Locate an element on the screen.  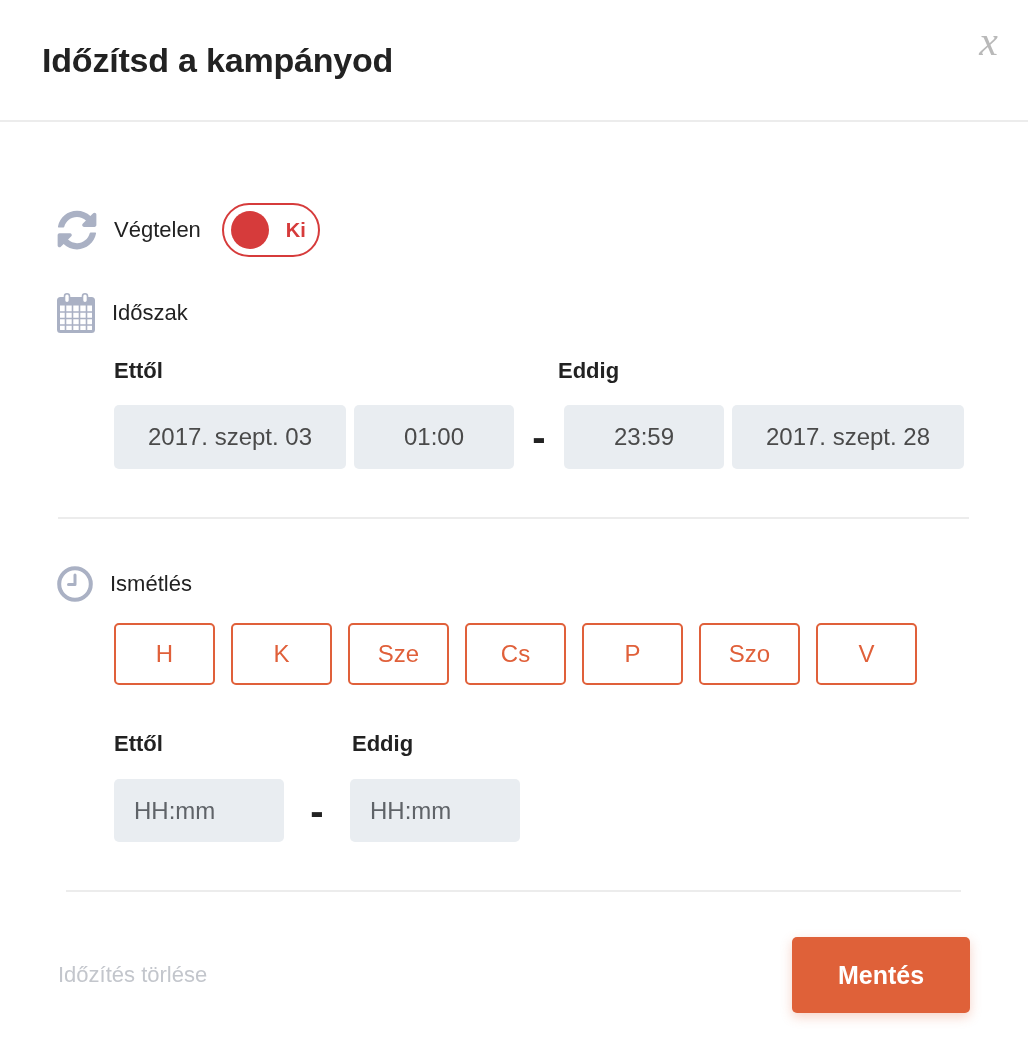
date-field: 2017. szept. 28 is located at coordinates (848, 437).